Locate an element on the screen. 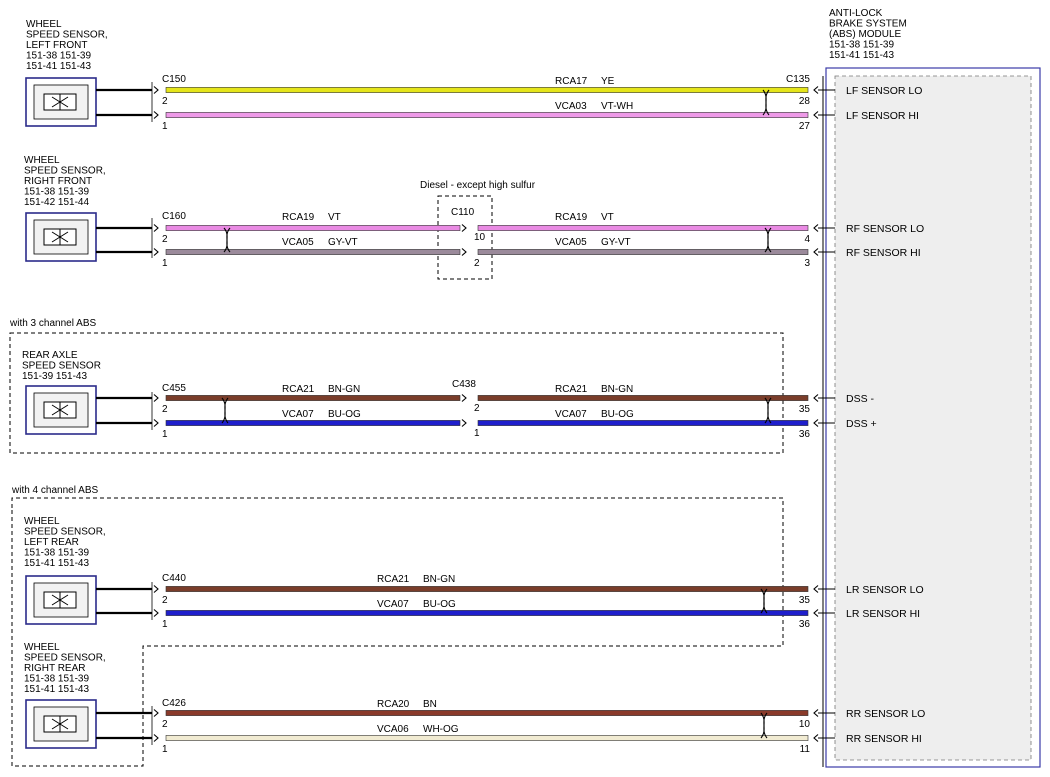 Image resolution: width=1050 pixels, height=777 pixels. lr-lo-color: BN-GN is located at coordinates (439, 579).